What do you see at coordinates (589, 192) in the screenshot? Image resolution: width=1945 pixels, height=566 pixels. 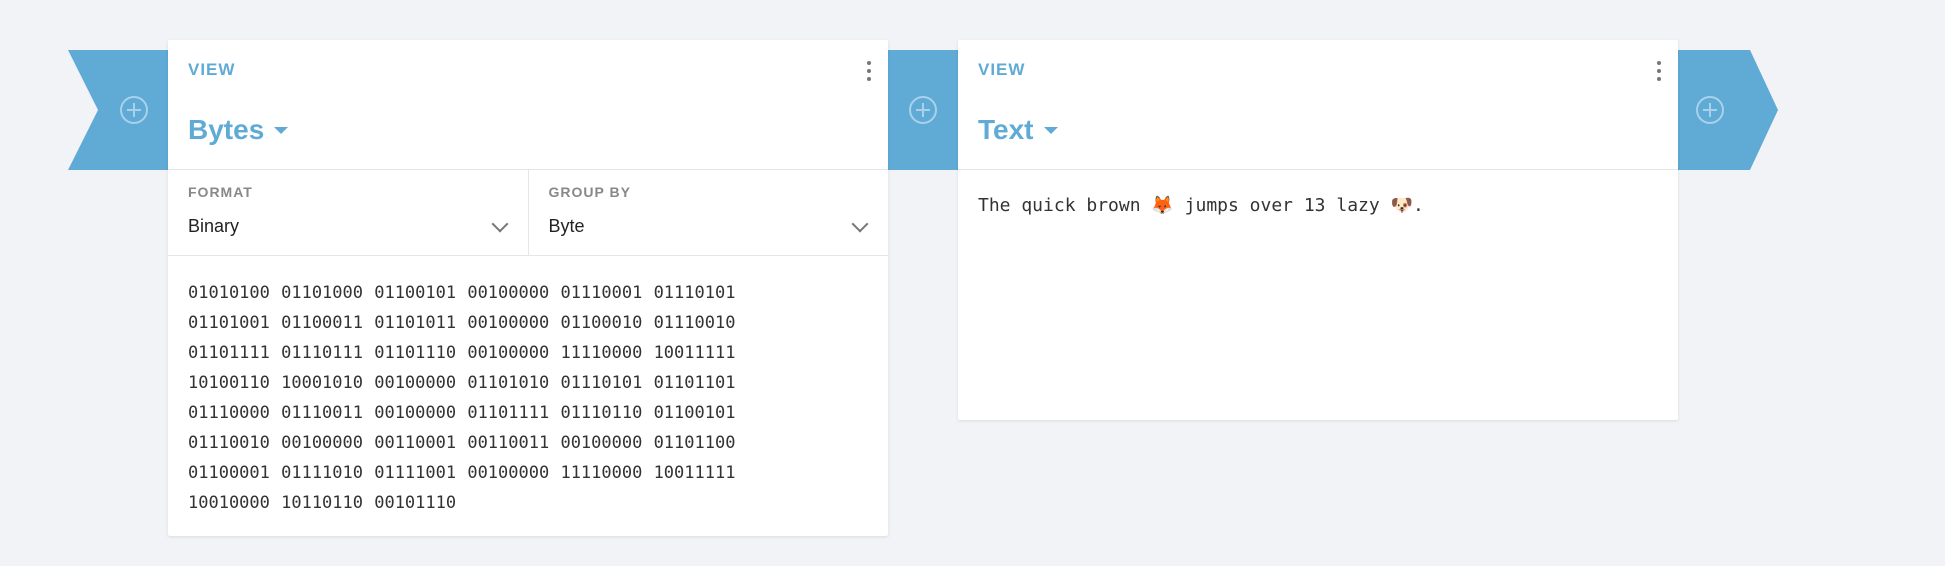 I see `group-by-label: GROUP BY` at bounding box center [589, 192].